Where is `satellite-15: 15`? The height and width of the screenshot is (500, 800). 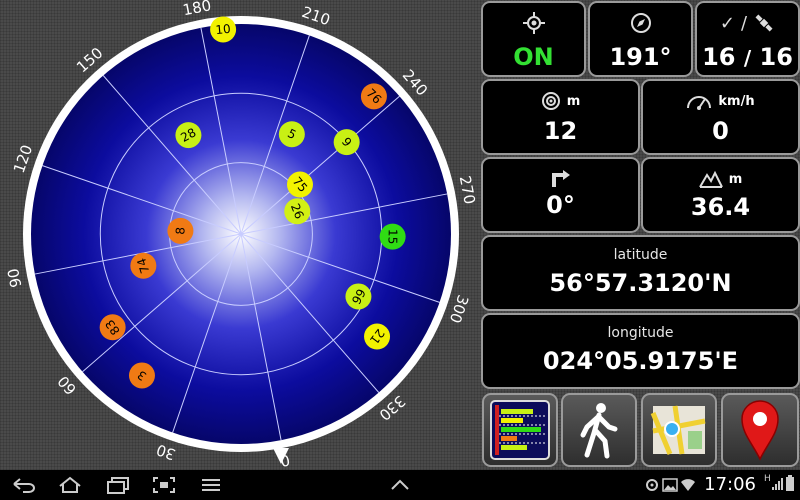
satellite-15: 15 is located at coordinates (392, 236).